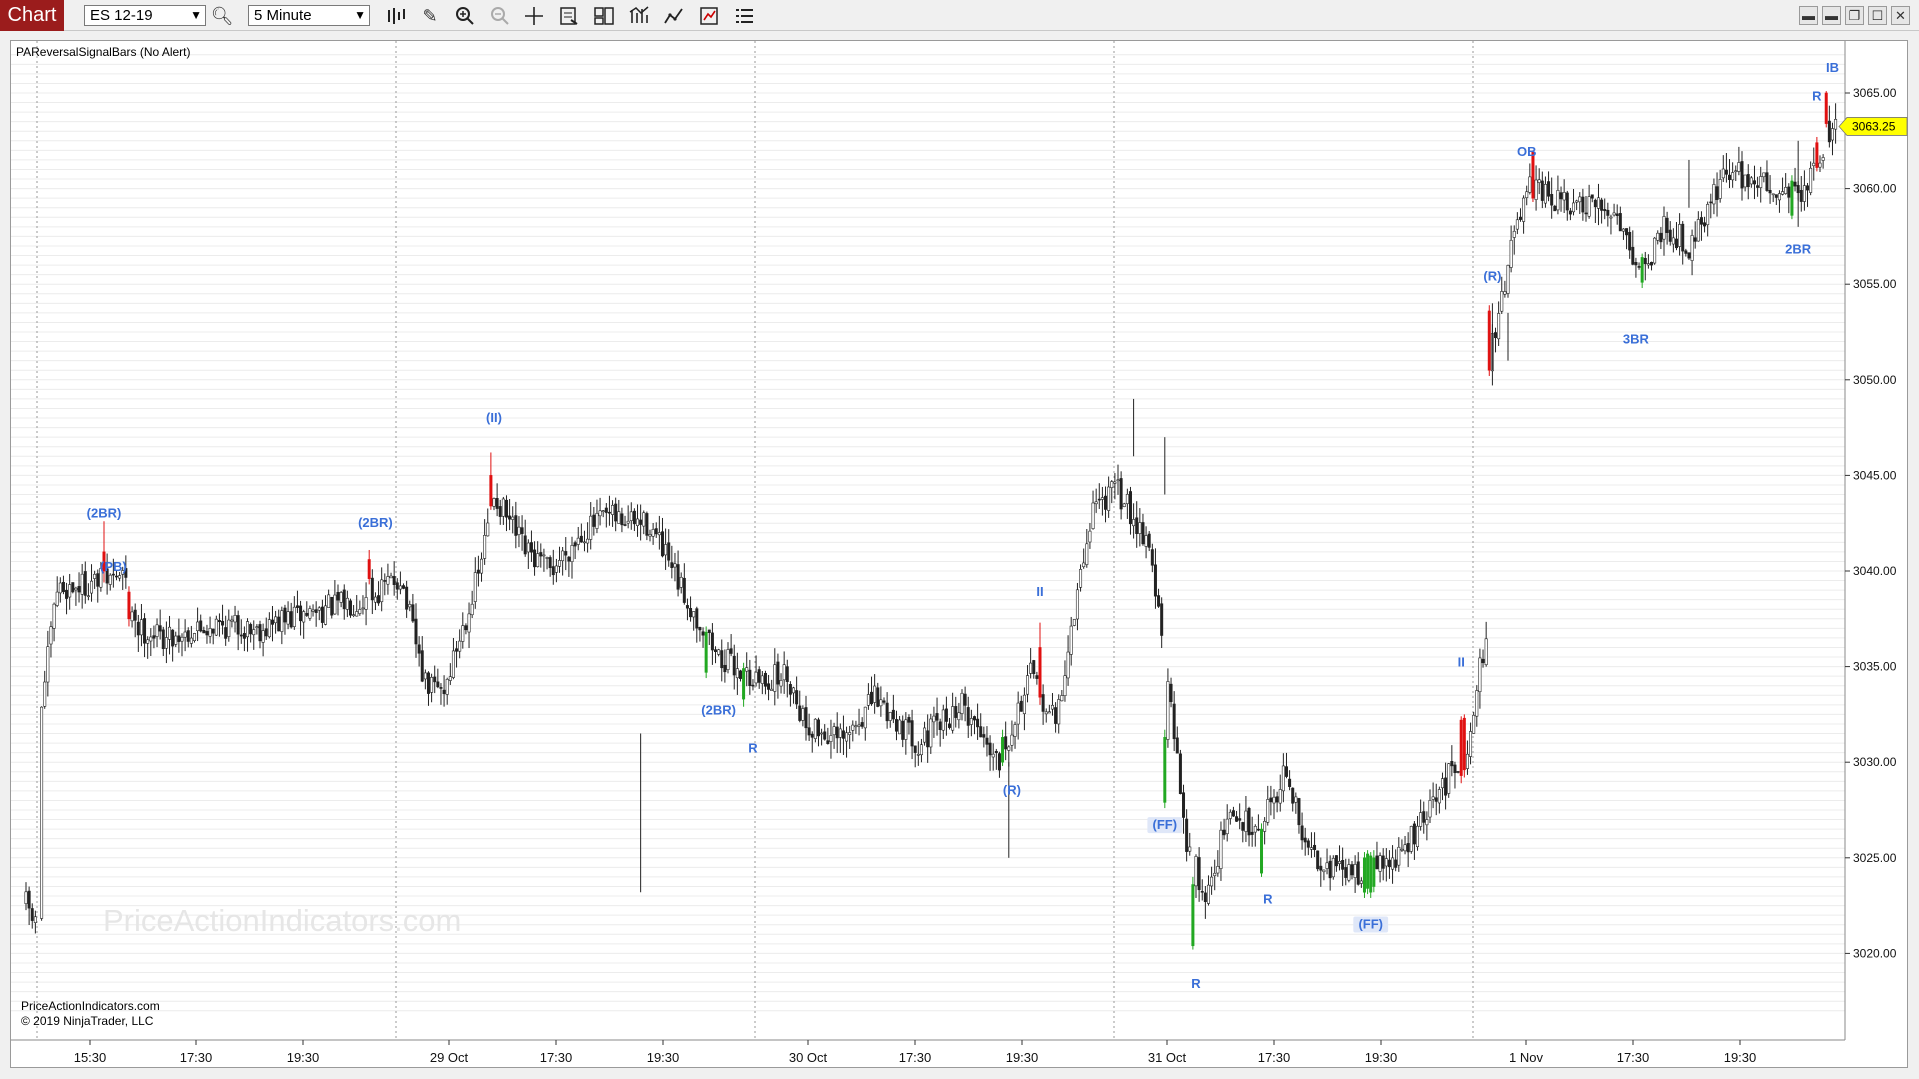  What do you see at coordinates (1381, 1057) in the screenshot?
I see `x-tick-label: 19:30` at bounding box center [1381, 1057].